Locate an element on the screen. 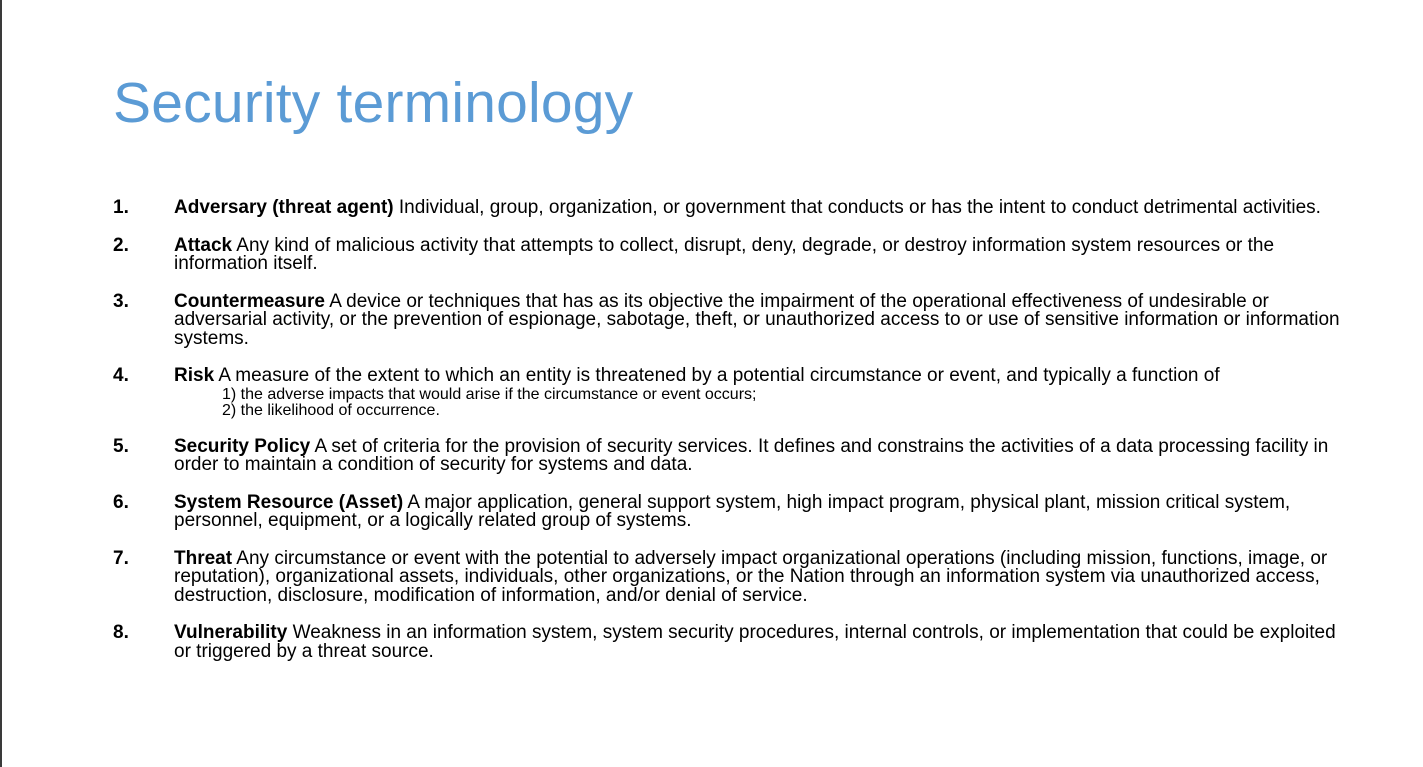 The width and height of the screenshot is (1423, 767). term-number: 2. is located at coordinates (121, 245).